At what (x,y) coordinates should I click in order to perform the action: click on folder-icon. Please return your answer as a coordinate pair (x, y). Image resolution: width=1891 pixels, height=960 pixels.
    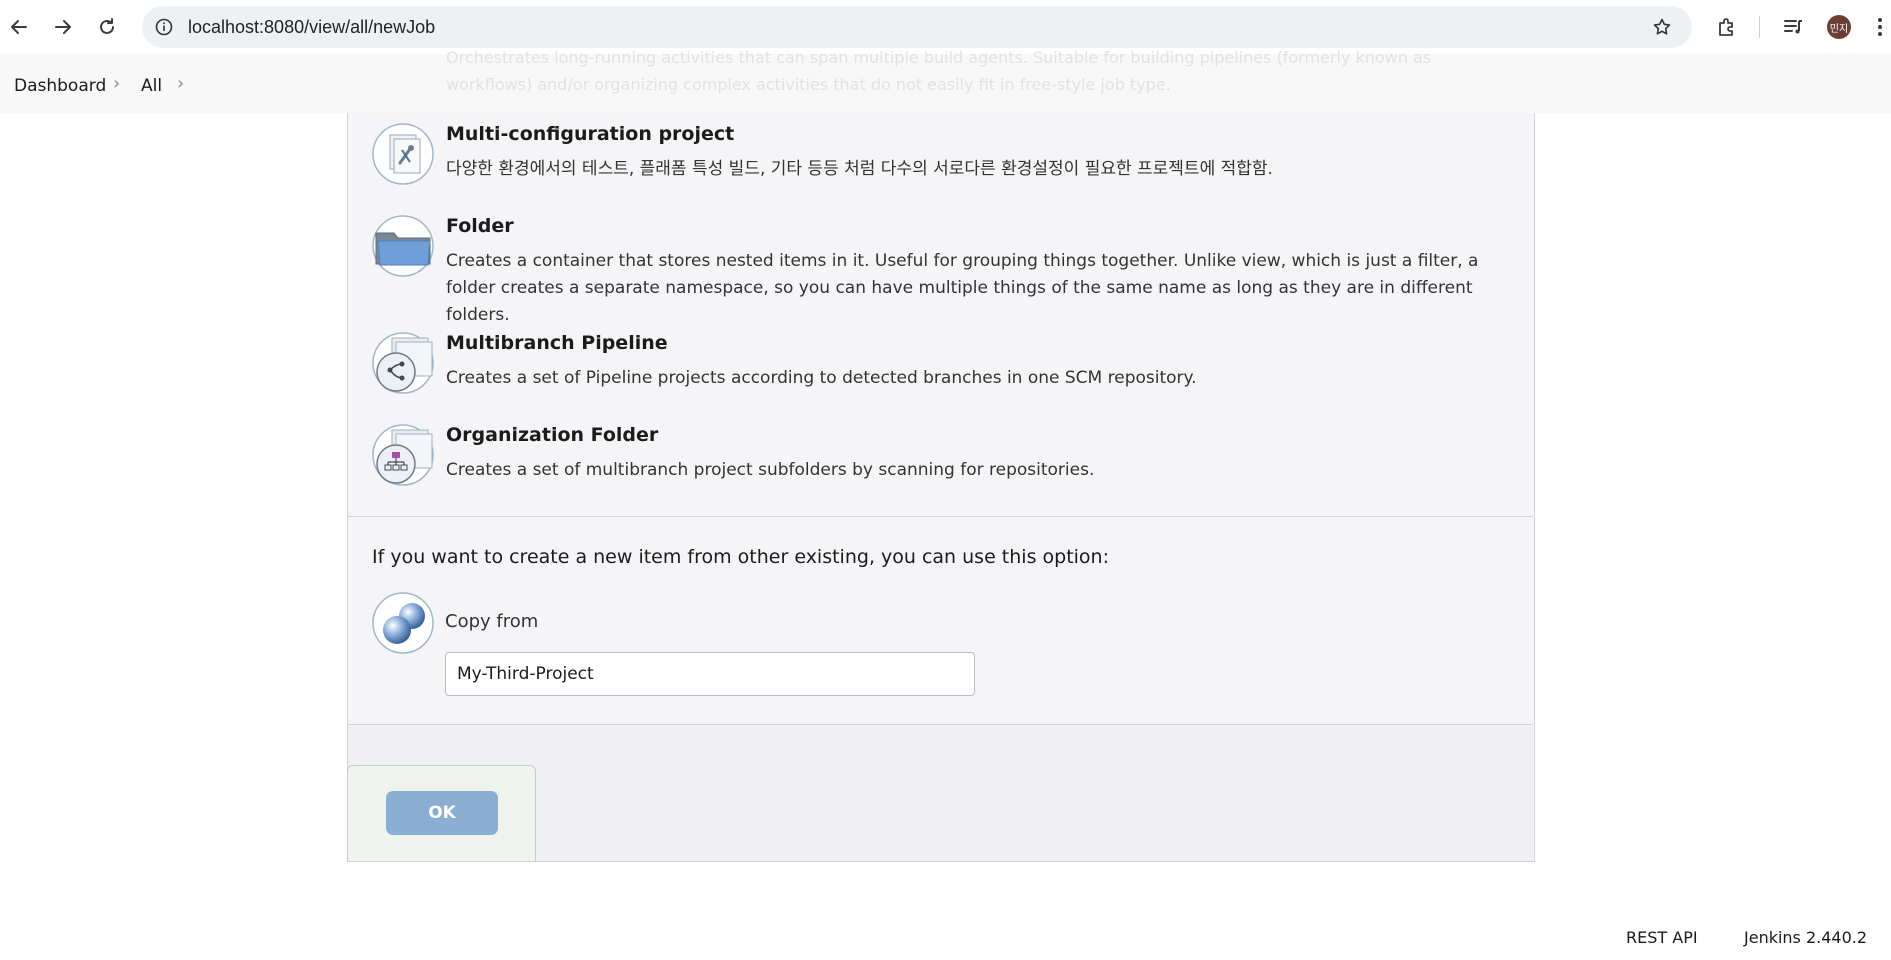
    Looking at the image, I should click on (403, 246).